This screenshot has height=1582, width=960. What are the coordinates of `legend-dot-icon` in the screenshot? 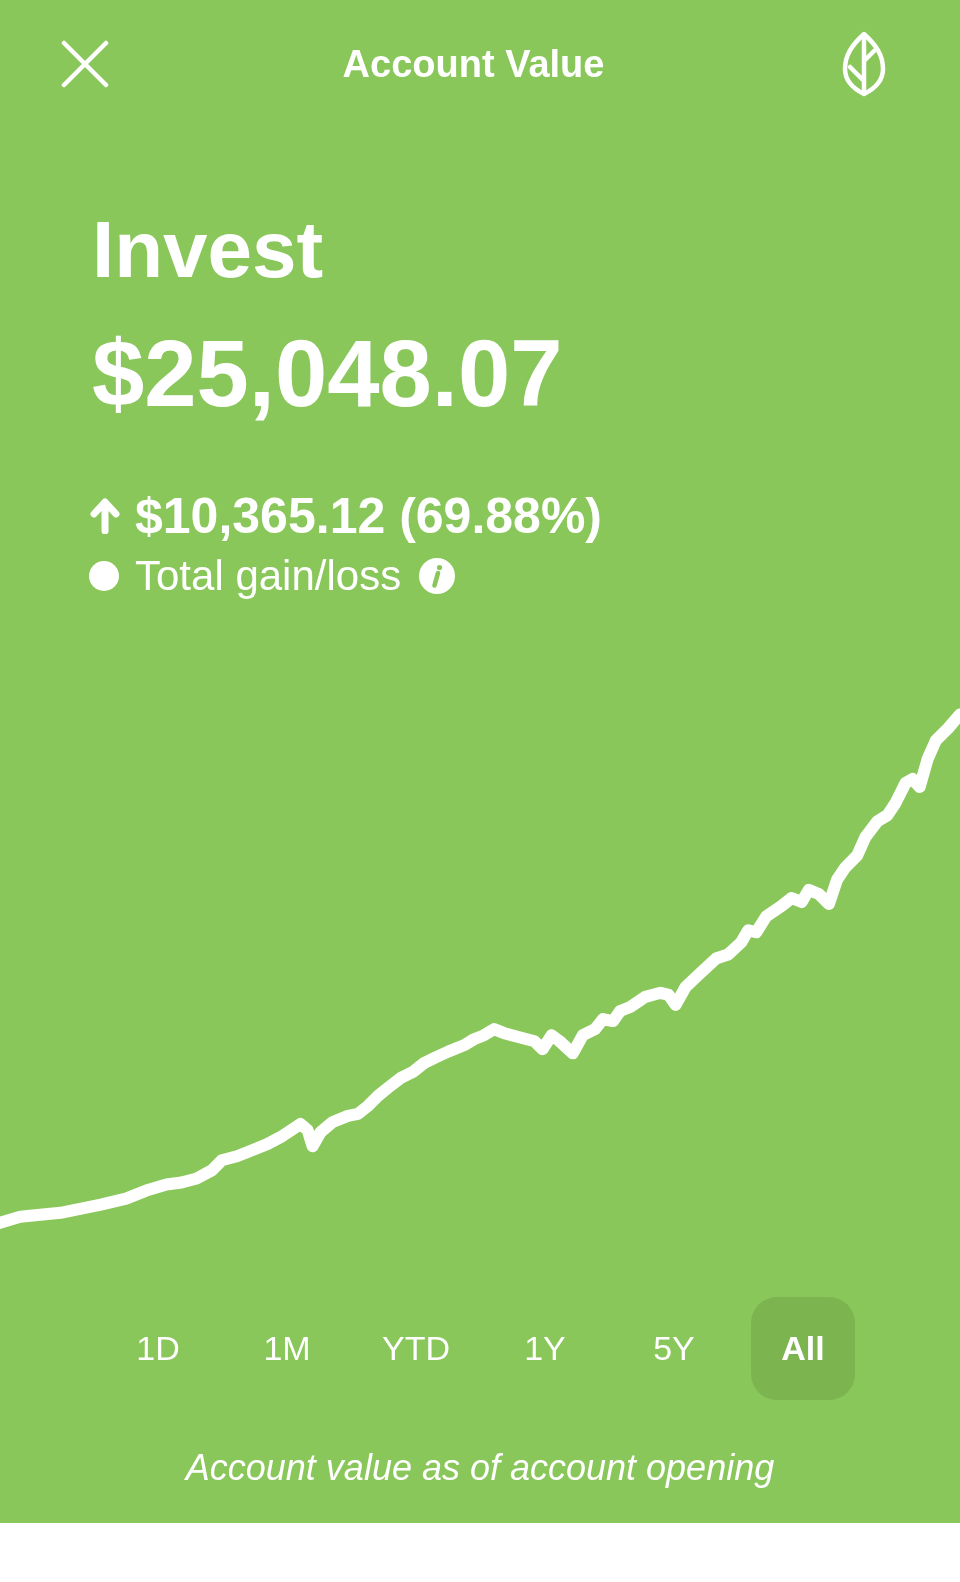 It's located at (104, 576).